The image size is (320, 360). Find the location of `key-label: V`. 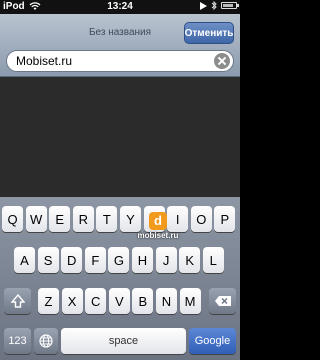

key-label: V is located at coordinates (119, 301).